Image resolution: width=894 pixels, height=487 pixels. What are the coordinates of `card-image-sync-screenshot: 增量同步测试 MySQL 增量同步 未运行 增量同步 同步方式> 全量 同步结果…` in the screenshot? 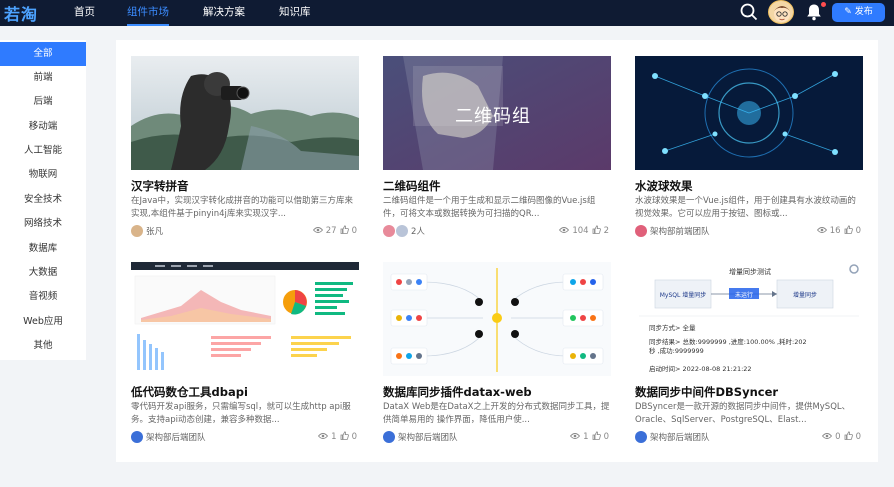 It's located at (749, 319).